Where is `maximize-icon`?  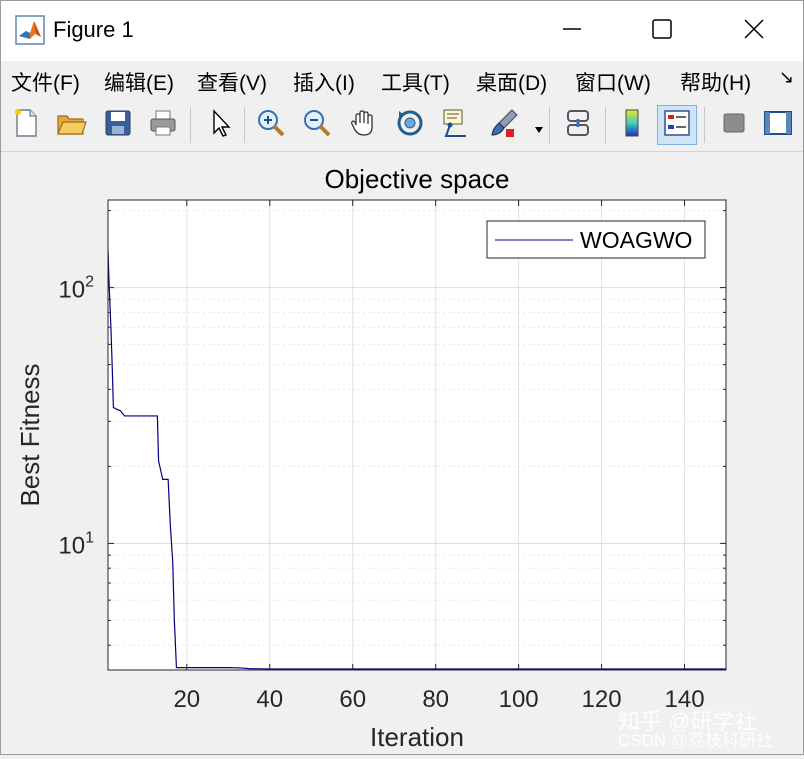 maximize-icon is located at coordinates (662, 31).